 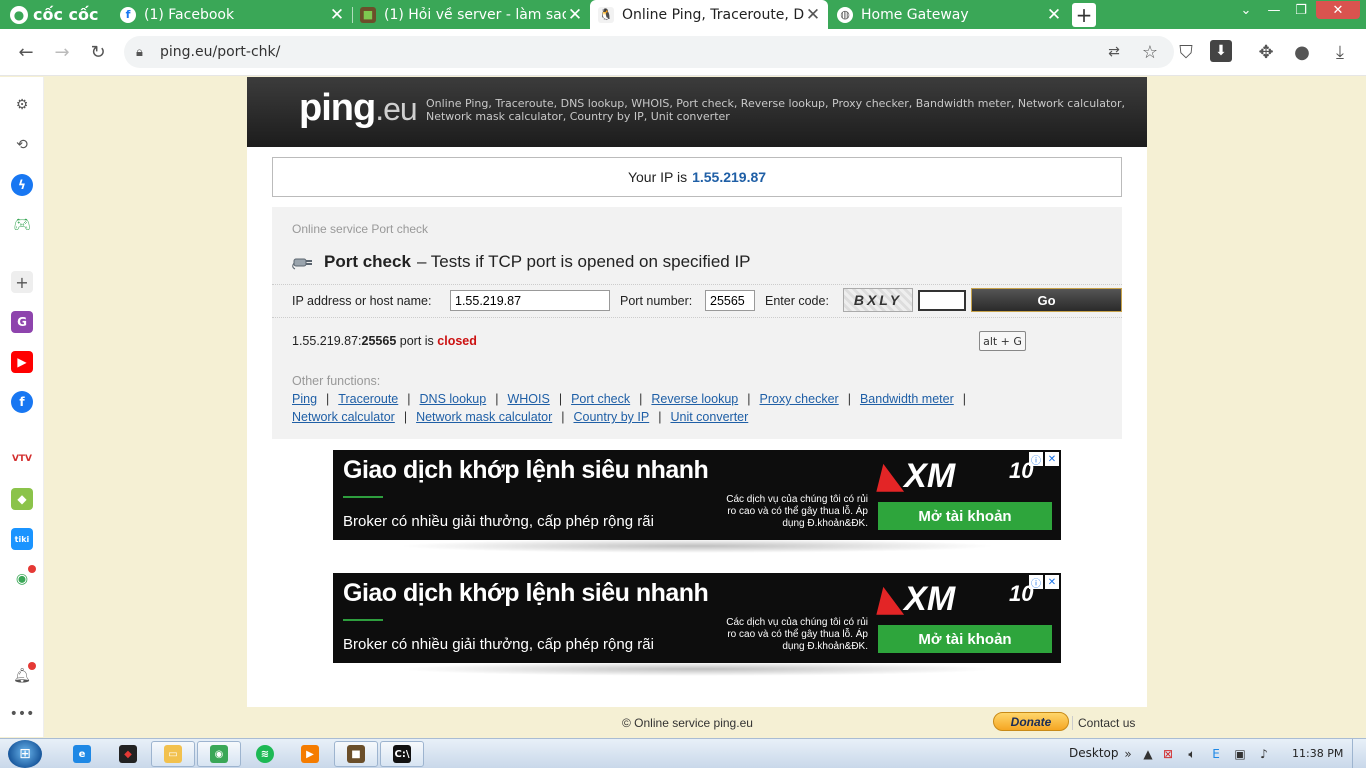 What do you see at coordinates (22, 459) in the screenshot?
I see `vtv-go-icon: VTV` at bounding box center [22, 459].